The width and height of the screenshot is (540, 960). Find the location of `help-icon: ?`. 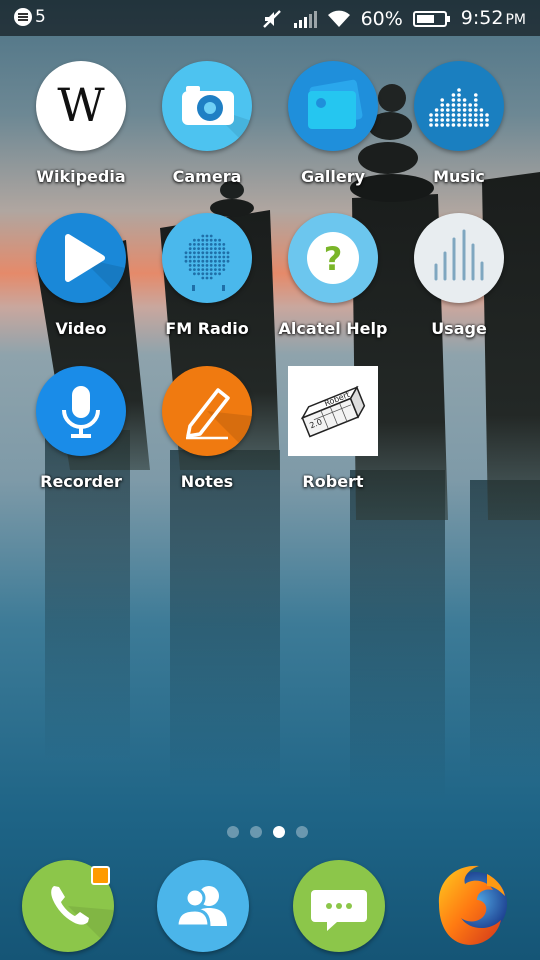

help-icon: ? is located at coordinates (333, 258).